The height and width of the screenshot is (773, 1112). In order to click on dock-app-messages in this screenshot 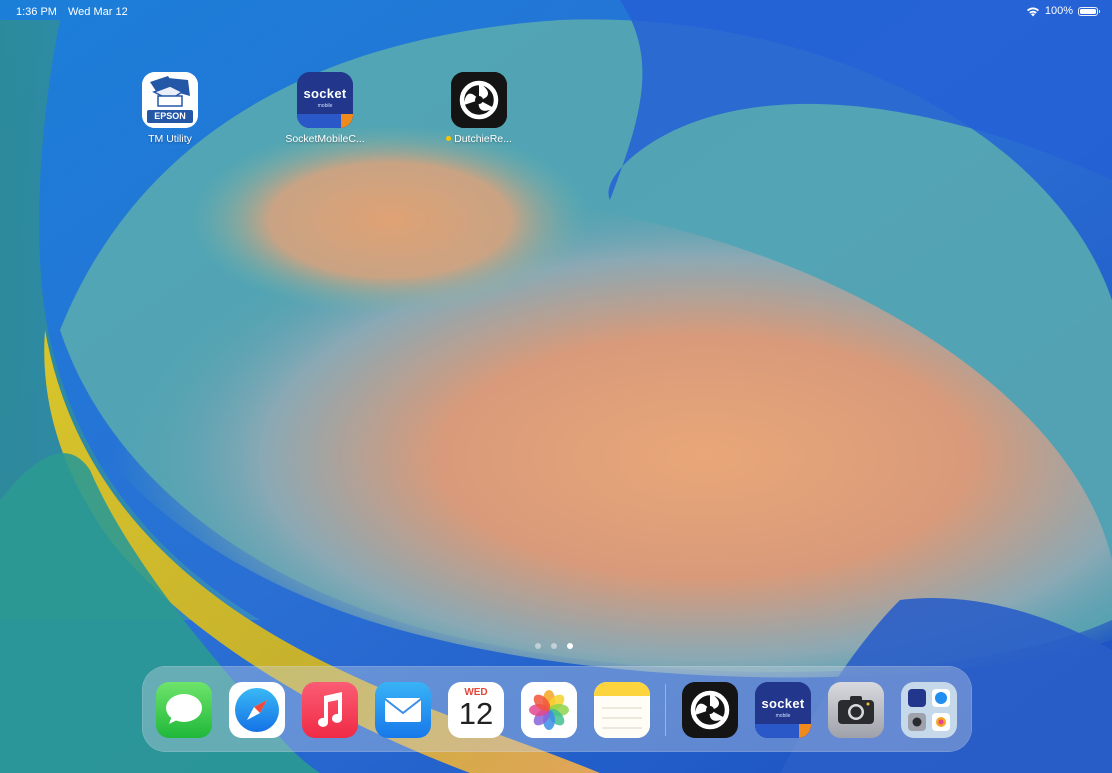, I will do `click(184, 710)`.